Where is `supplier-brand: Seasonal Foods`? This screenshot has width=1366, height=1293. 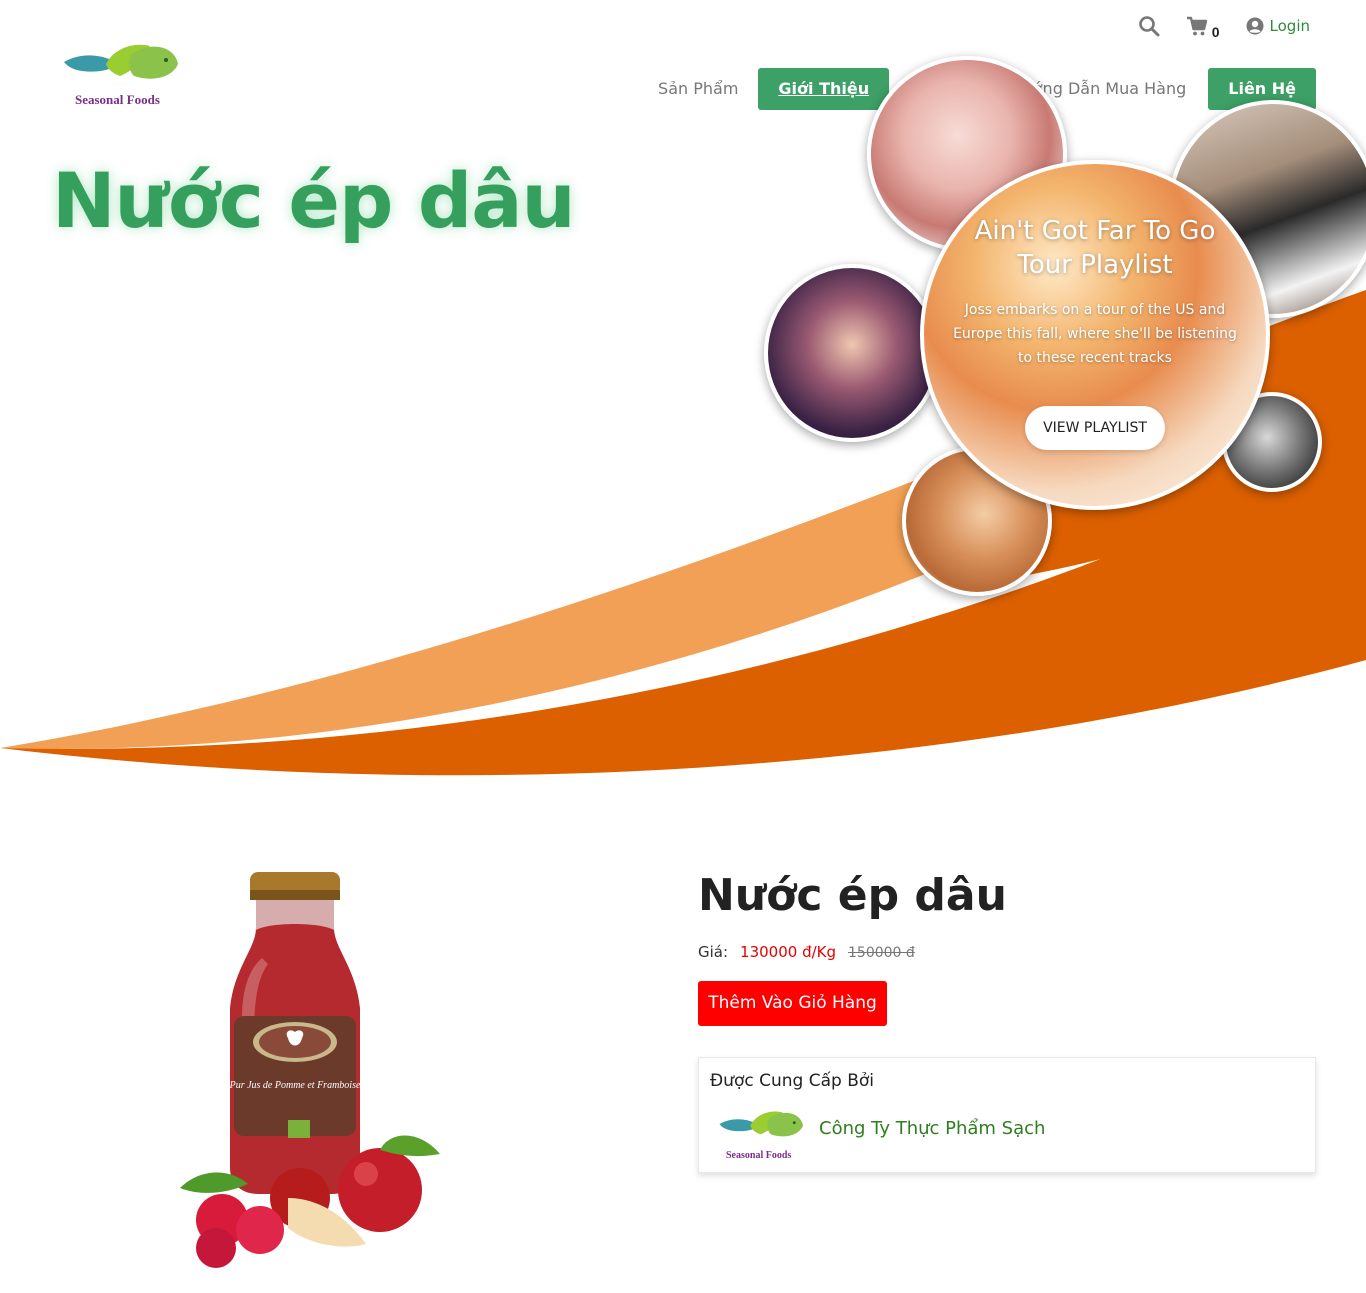
supplier-brand: Seasonal Foods is located at coordinates (759, 1155).